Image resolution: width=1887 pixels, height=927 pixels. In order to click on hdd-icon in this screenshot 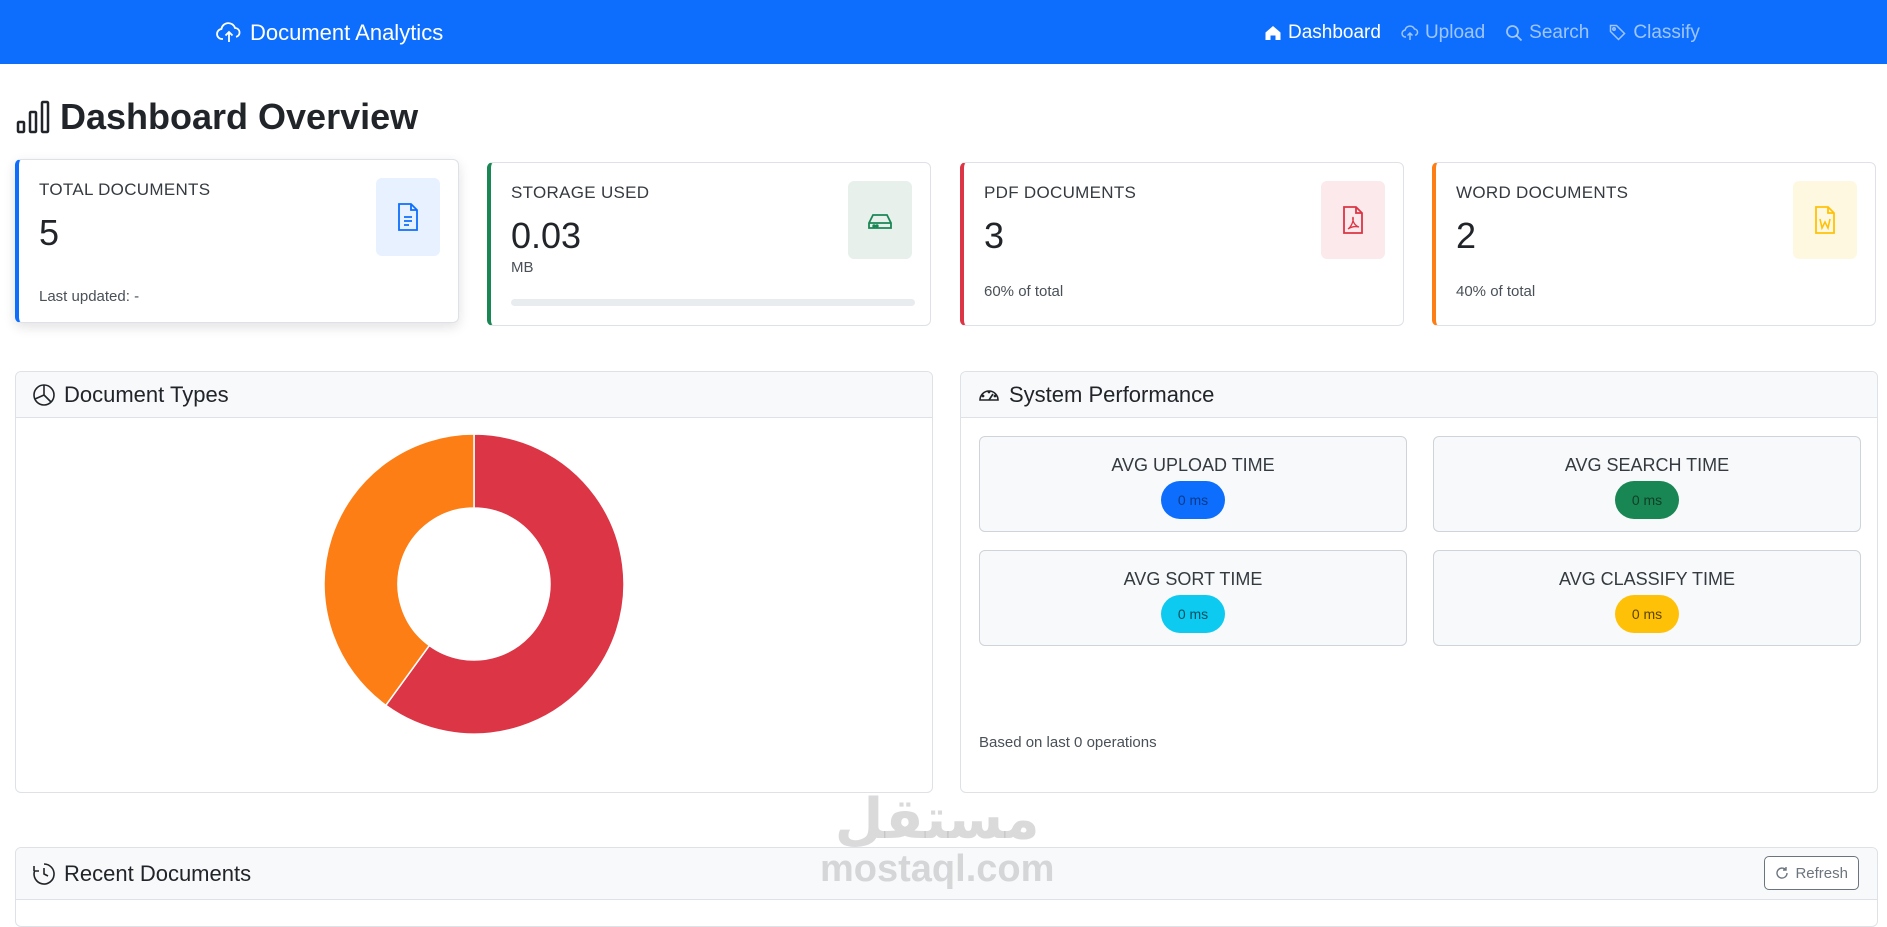, I will do `click(880, 220)`.